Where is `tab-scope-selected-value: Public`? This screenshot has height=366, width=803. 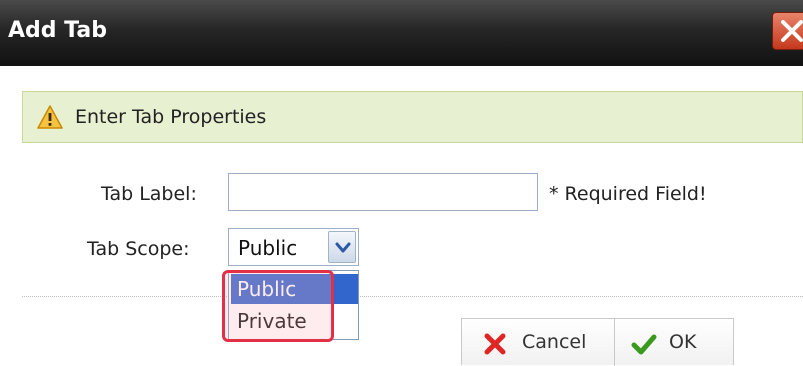 tab-scope-selected-value: Public is located at coordinates (268, 248).